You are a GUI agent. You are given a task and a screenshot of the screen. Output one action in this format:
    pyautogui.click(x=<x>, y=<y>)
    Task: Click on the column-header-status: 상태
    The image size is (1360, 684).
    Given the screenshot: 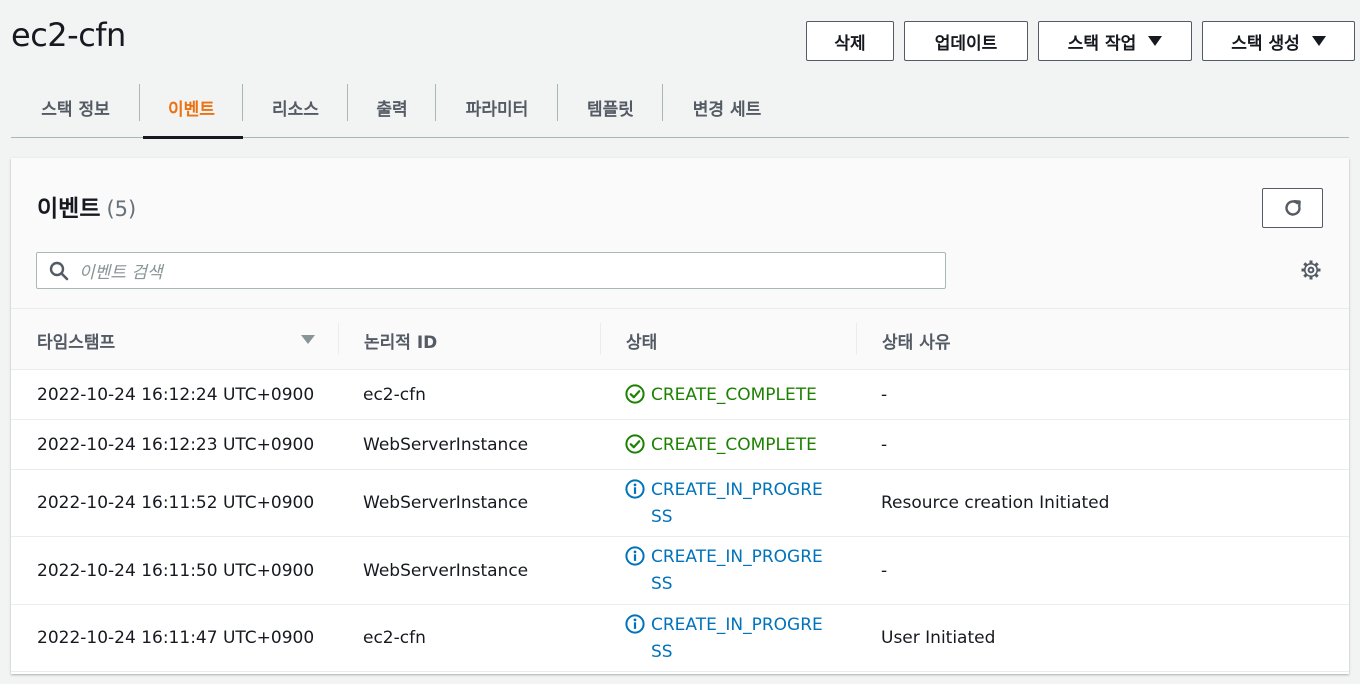 What is the action you would take?
    pyautogui.click(x=641, y=340)
    